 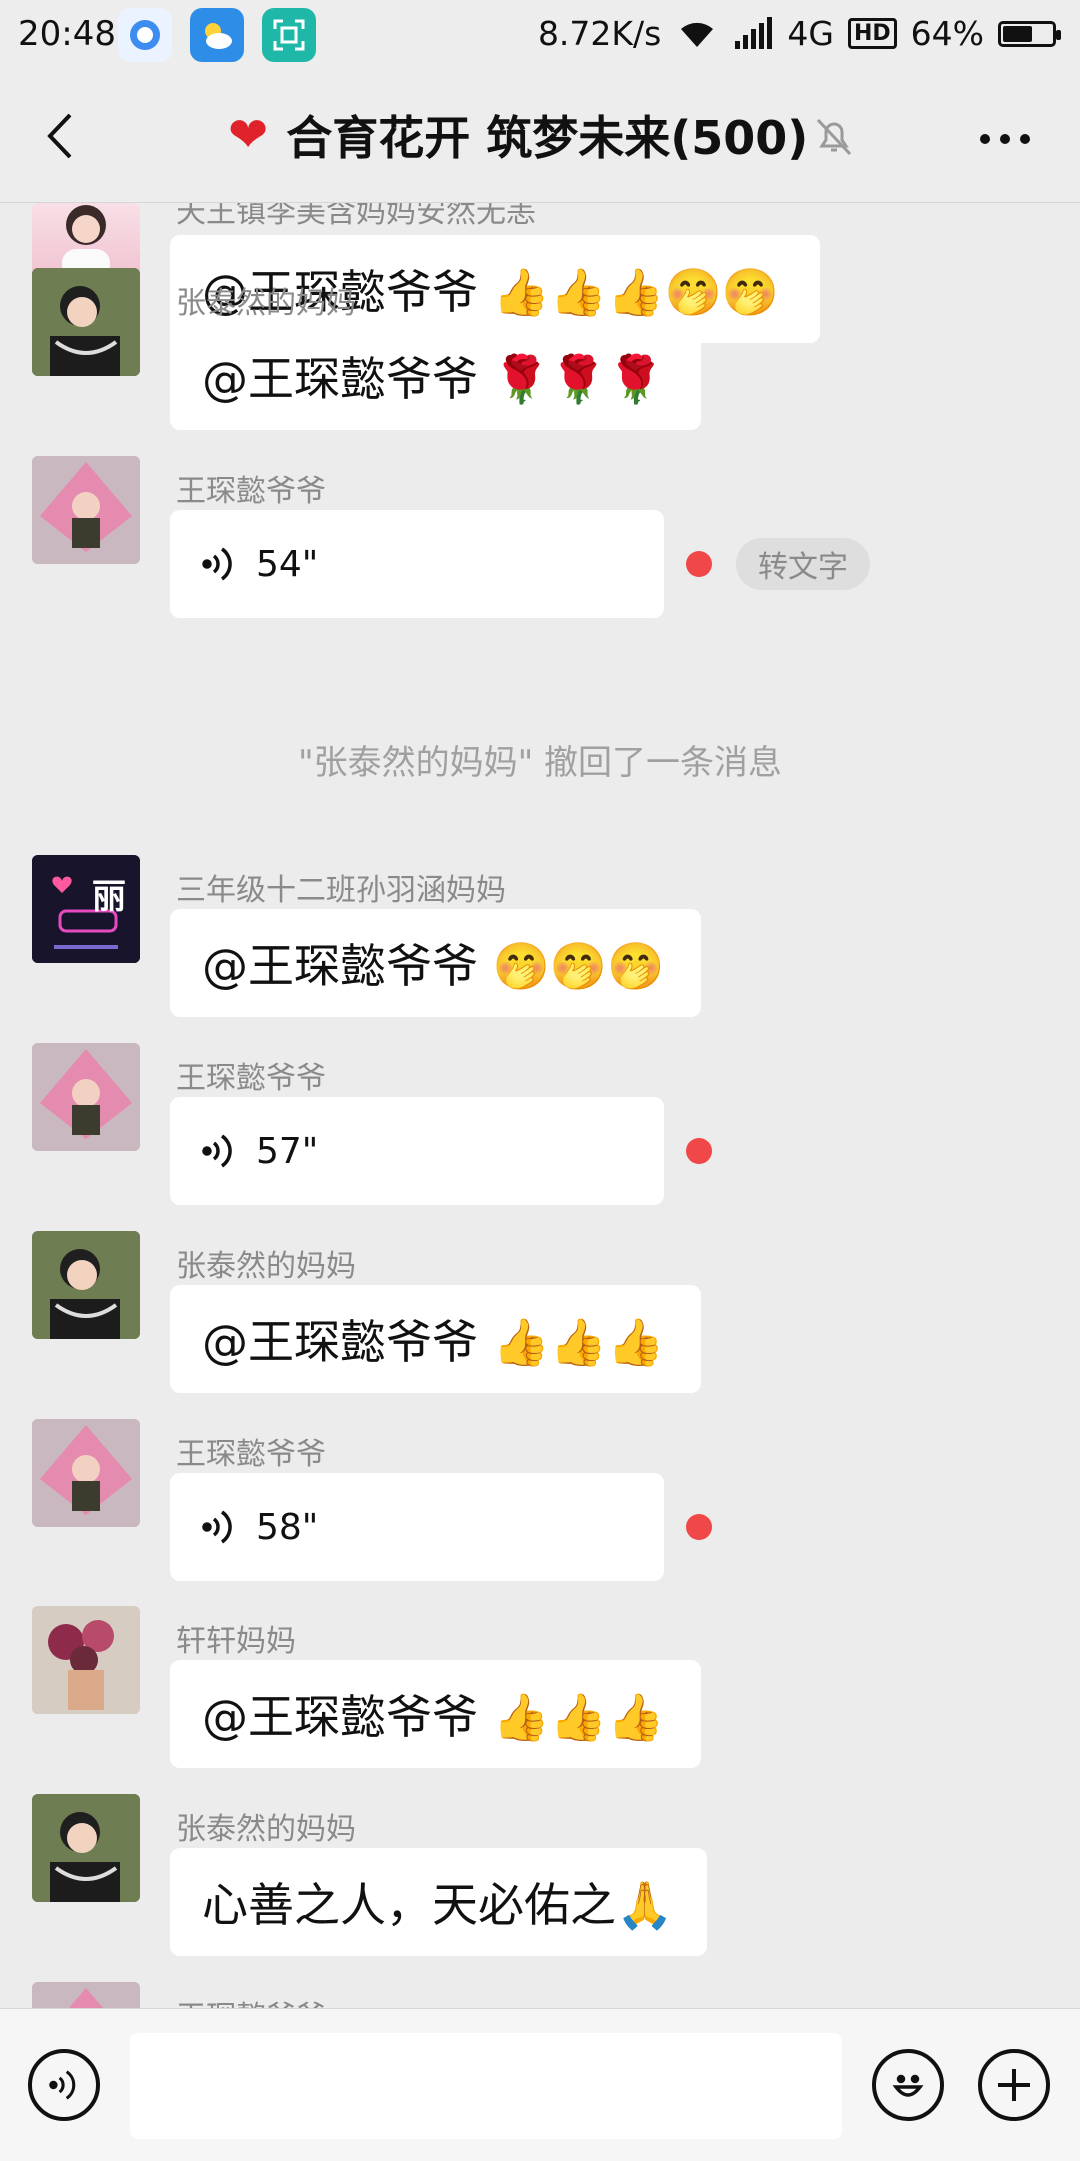 What do you see at coordinates (341, 890) in the screenshot?
I see `sender-name: 三年级十二班孙羽涵妈妈` at bounding box center [341, 890].